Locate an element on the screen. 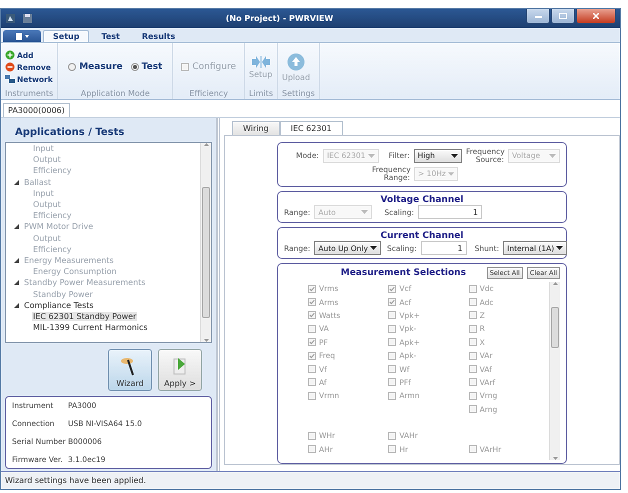 The width and height of the screenshot is (628, 493). ribbon-tab: Results is located at coordinates (159, 36).